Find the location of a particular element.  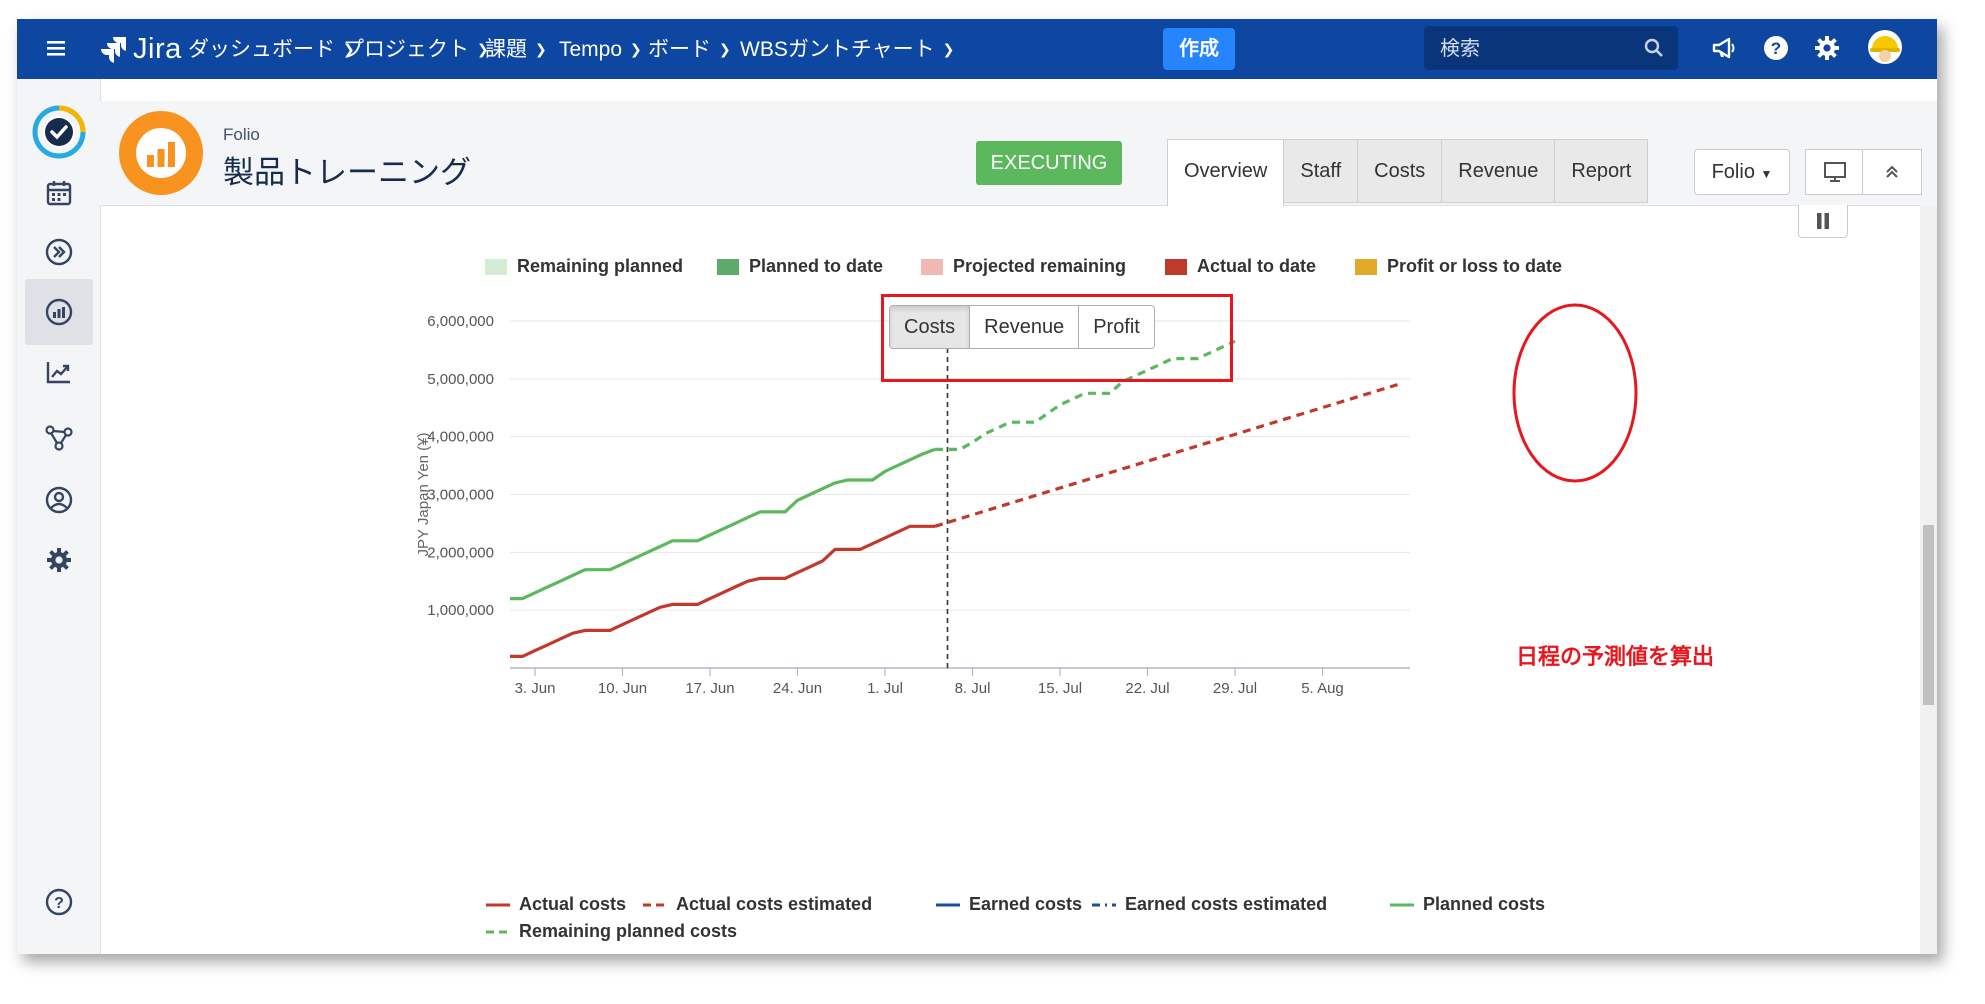

gear-icon is located at coordinates (1827, 48).